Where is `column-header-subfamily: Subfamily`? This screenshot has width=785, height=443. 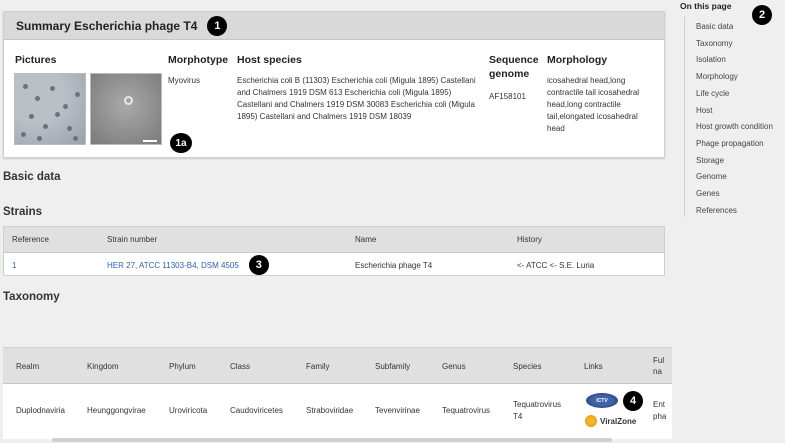 column-header-subfamily: Subfamily is located at coordinates (392, 366).